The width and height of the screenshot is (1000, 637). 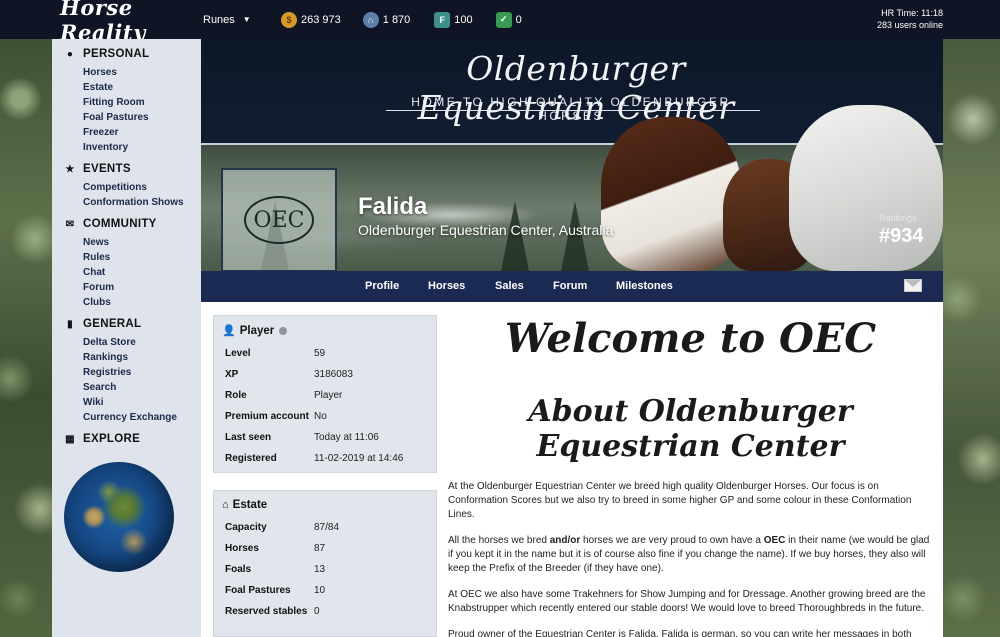 I want to click on info-row: XP 3186083, so click(x=325, y=374).